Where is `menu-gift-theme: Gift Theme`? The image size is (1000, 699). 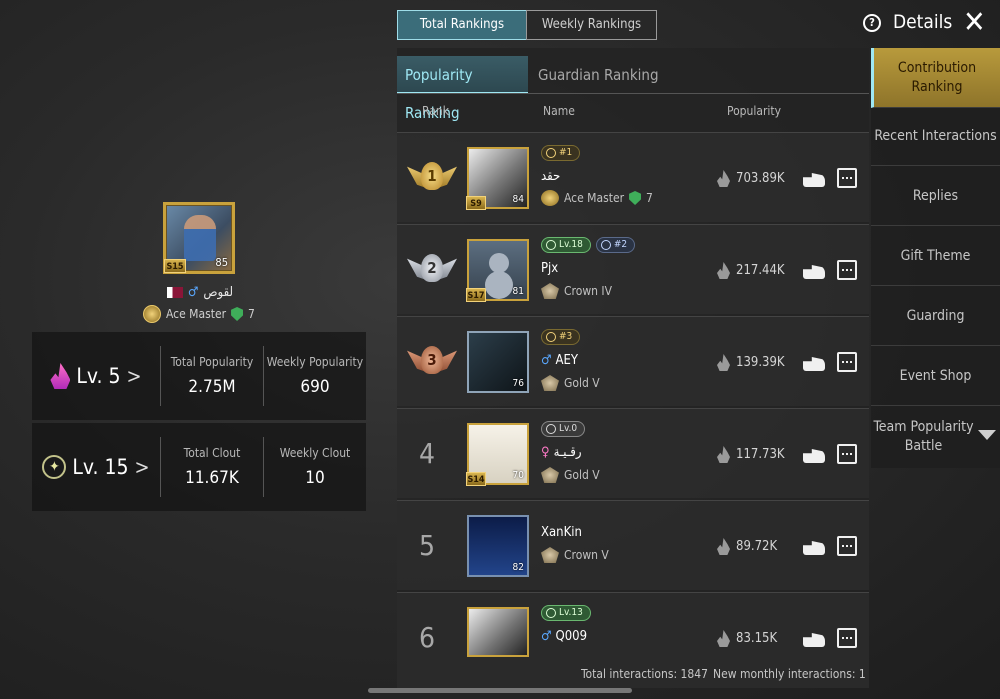
menu-gift-theme: Gift Theme is located at coordinates (935, 257).